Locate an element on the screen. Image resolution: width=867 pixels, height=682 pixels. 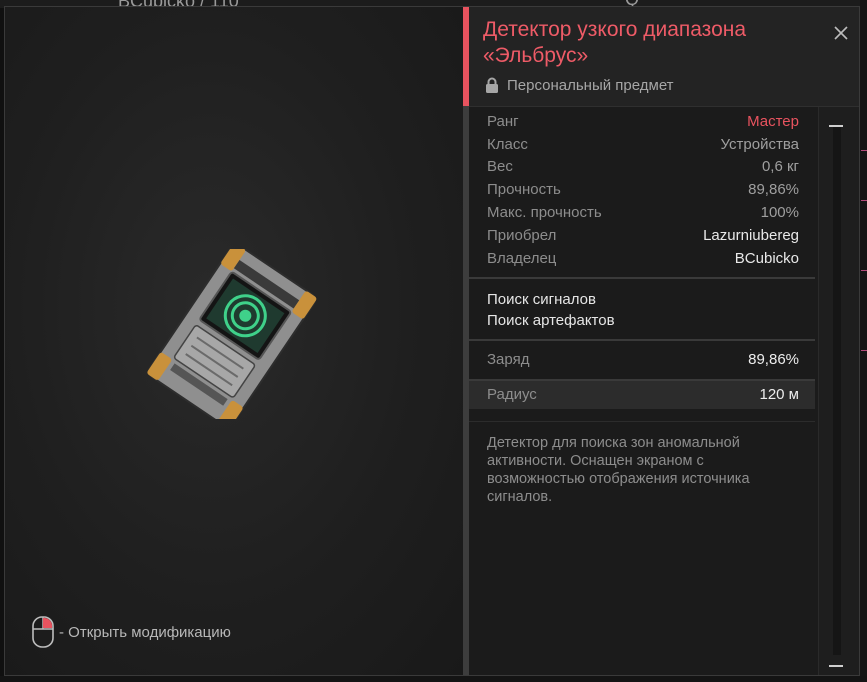
stat-label: Вес is located at coordinates (500, 167).